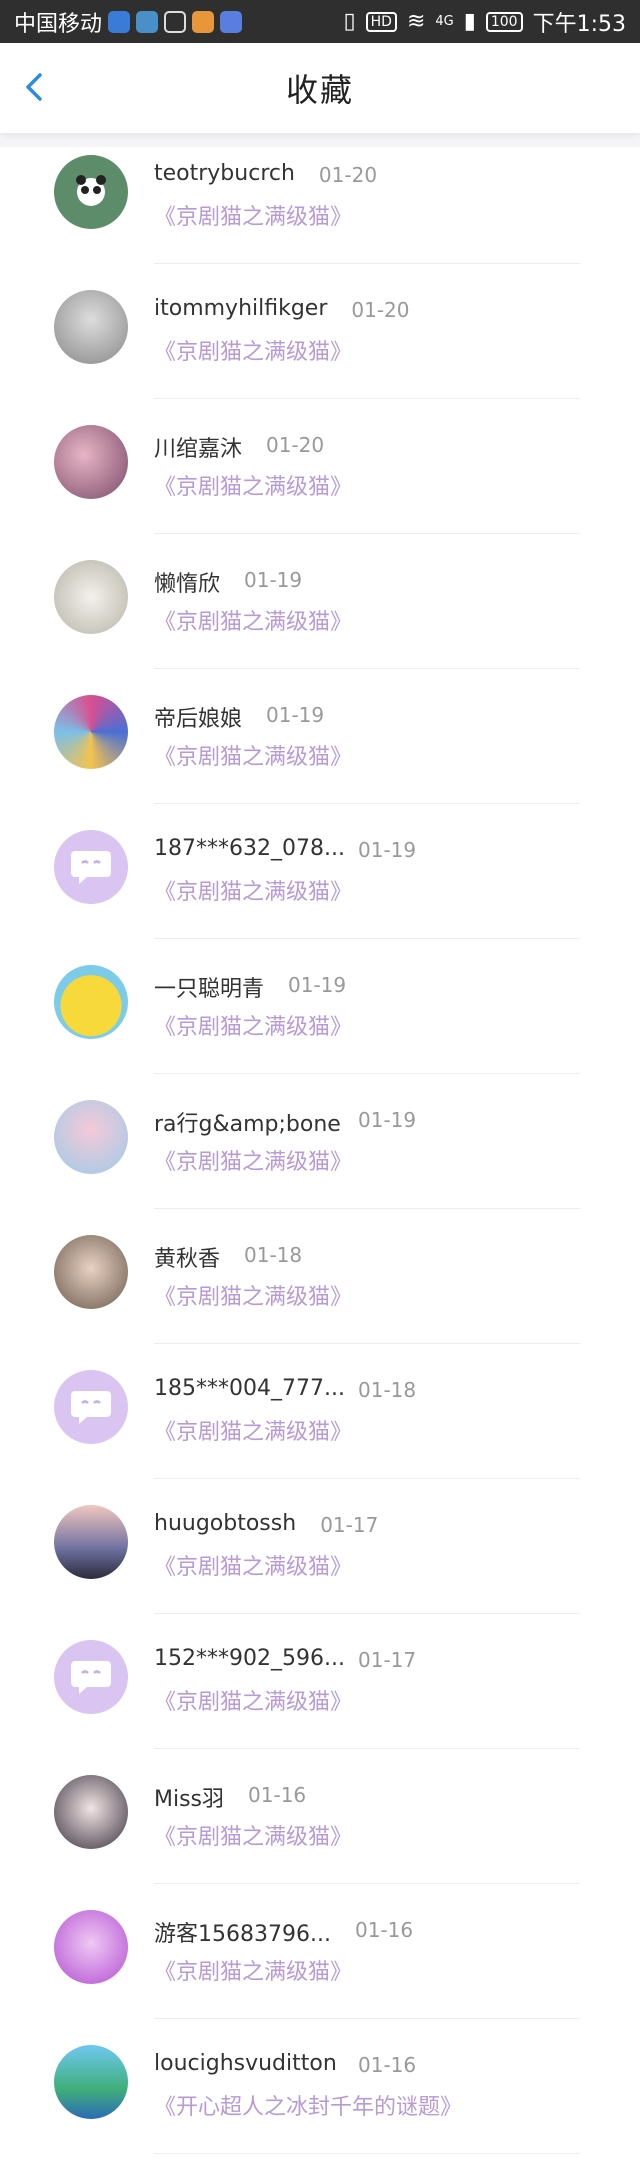 This screenshot has width=640, height=2172. I want to click on favorite-item: 一只聪明青 01-19 《京剧猫之满级猫》, so click(320, 1024).